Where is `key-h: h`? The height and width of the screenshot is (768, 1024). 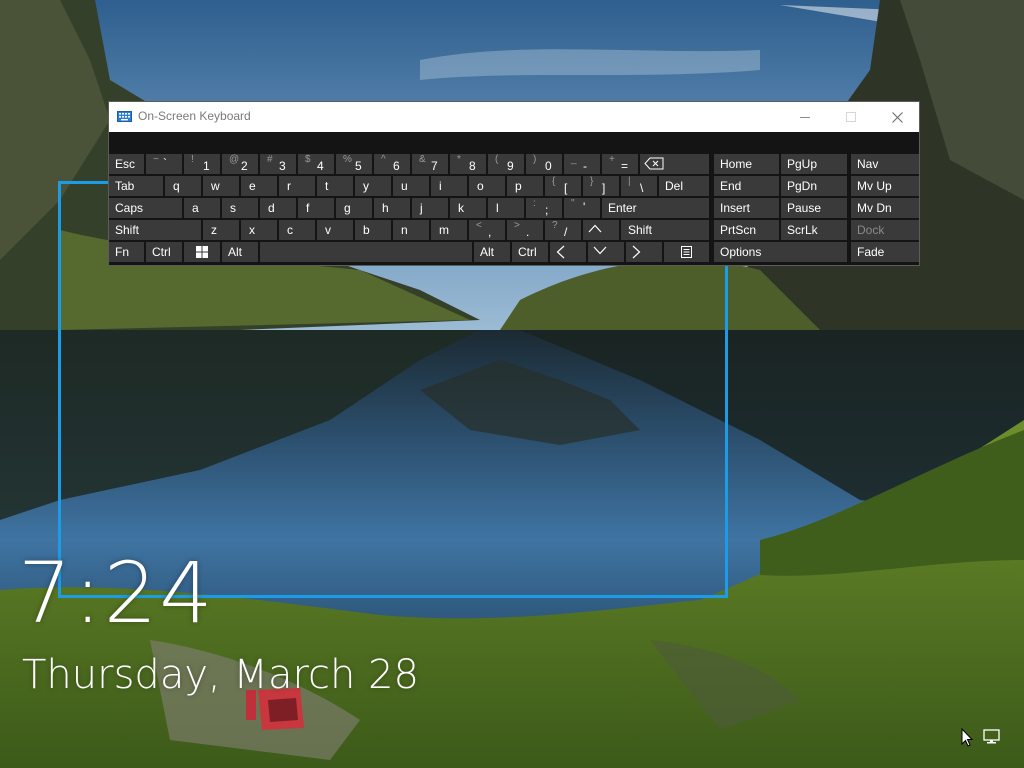 key-h: h is located at coordinates (392, 208).